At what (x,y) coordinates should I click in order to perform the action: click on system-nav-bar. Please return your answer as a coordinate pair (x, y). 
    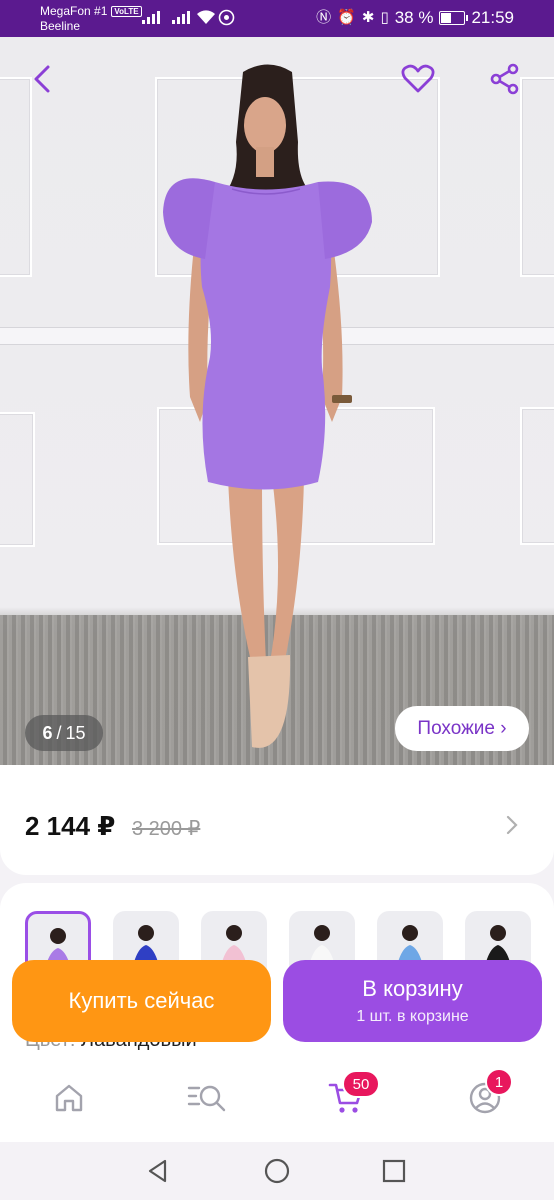
    Looking at the image, I should click on (277, 1171).